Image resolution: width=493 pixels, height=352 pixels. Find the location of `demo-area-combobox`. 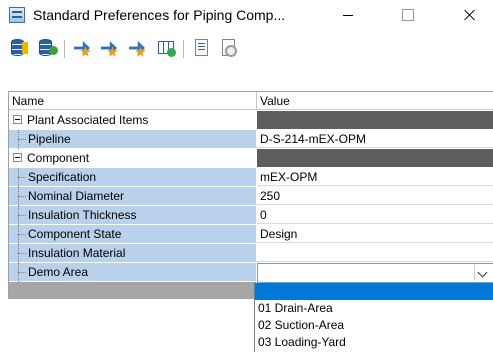

demo-area-combobox is located at coordinates (375, 273).